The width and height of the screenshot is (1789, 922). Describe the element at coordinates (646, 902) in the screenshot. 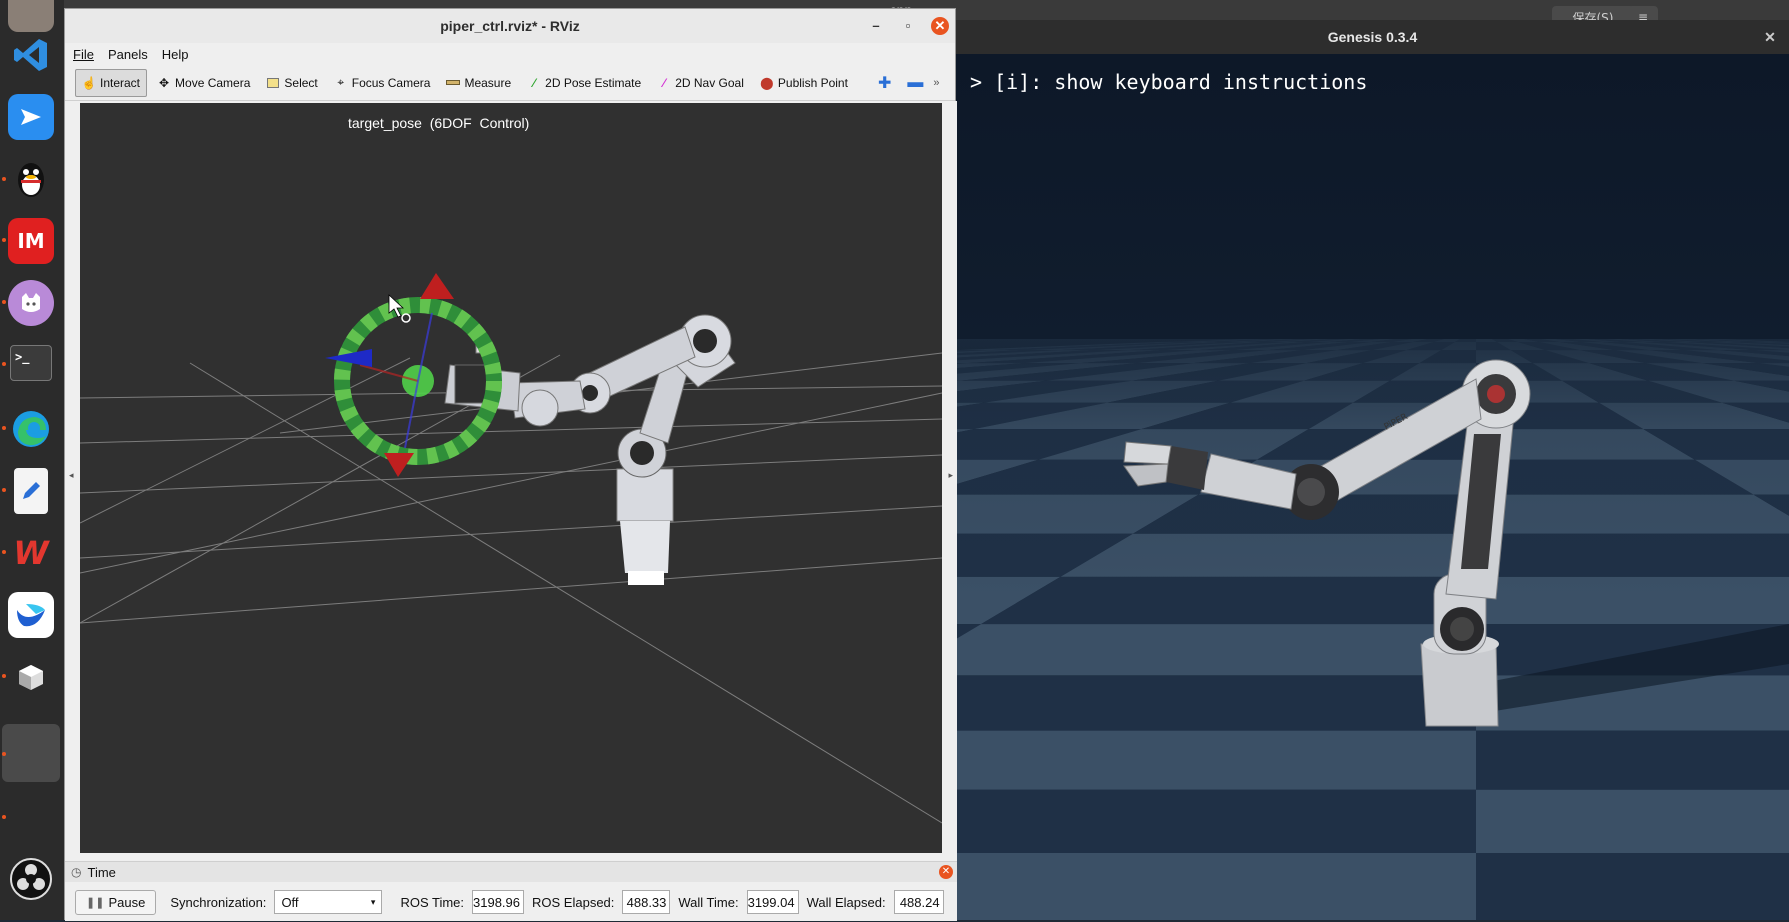

I see `ros-elapsed-field: 488.33` at that location.